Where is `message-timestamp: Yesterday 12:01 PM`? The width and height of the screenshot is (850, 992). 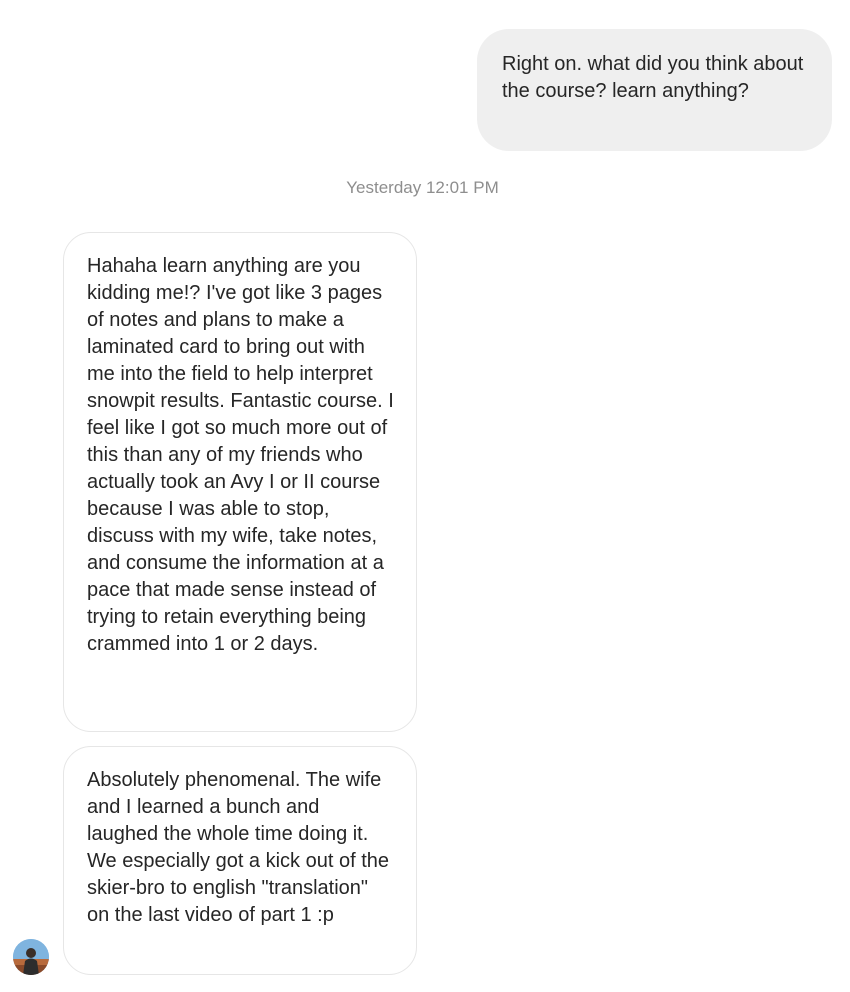
message-timestamp: Yesterday 12:01 PM is located at coordinates (422, 187).